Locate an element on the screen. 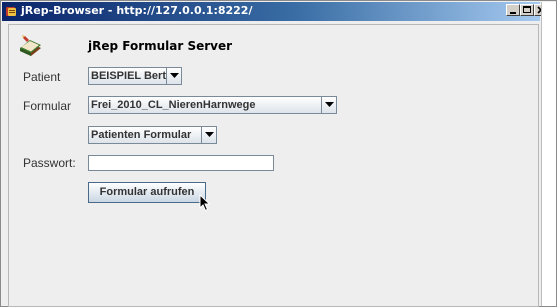 This screenshot has height=307, width=557. formular-select: Frei_2010_CL_NierenHarnwege is located at coordinates (212, 105).